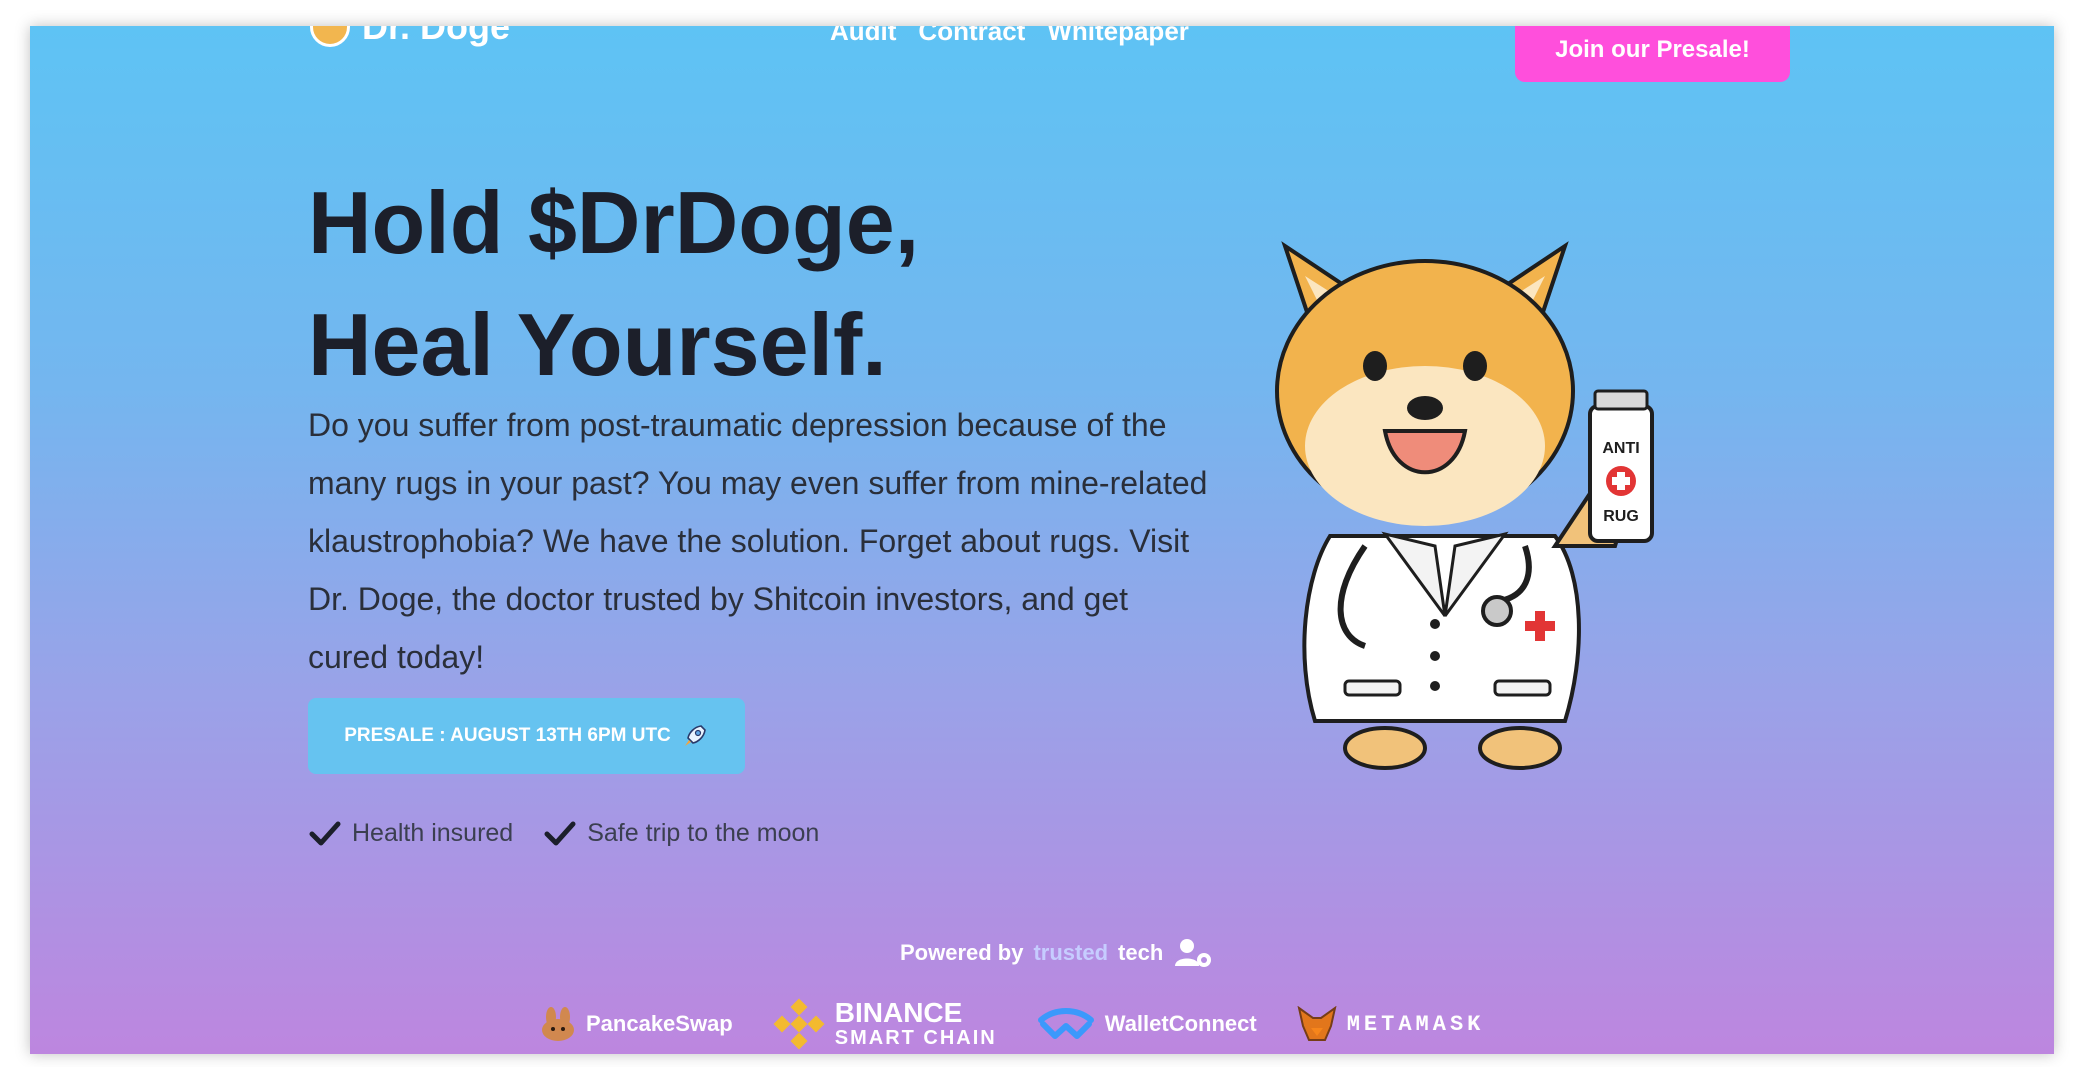 This screenshot has width=2082, height=1067. What do you see at coordinates (863, 36) in the screenshot?
I see `nav-link-audit: Audit` at bounding box center [863, 36].